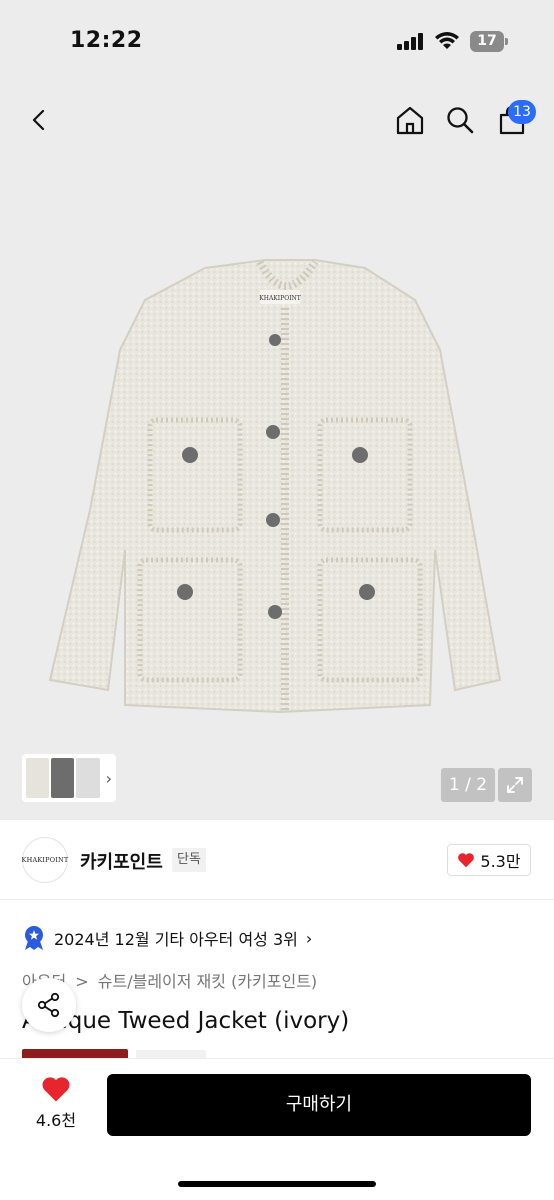  I want to click on signal-icon, so click(411, 41).